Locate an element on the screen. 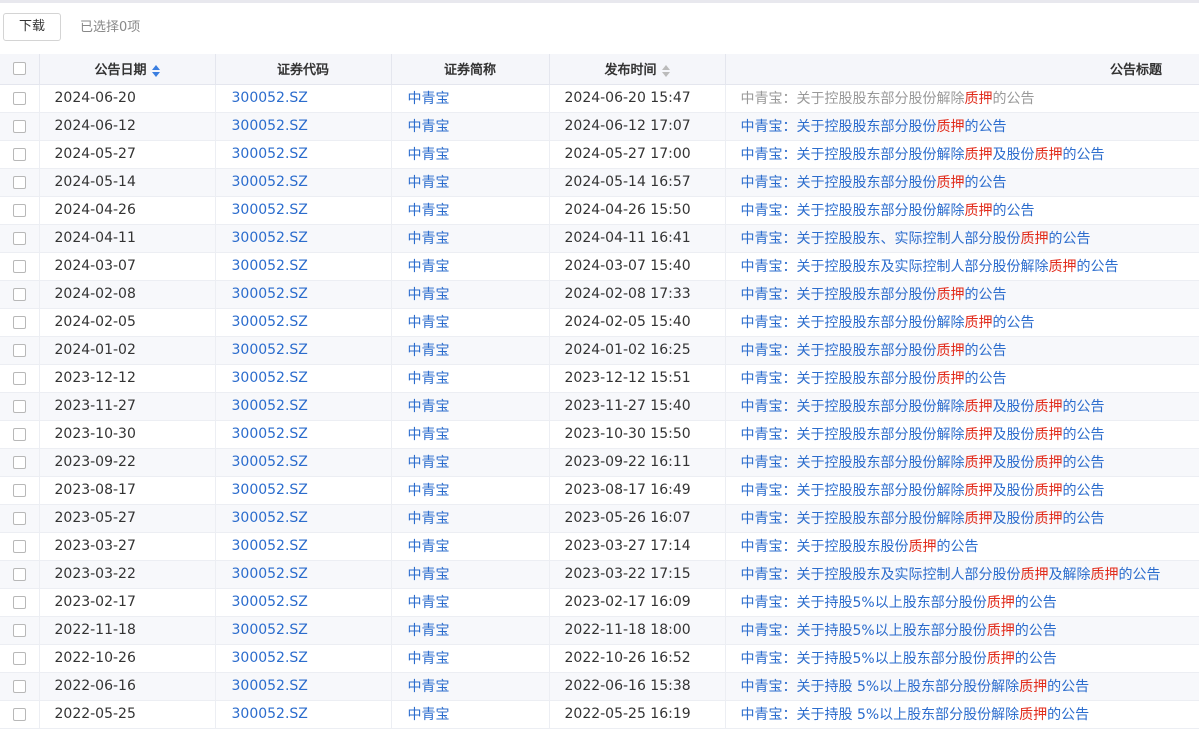 The height and width of the screenshot is (733, 1199). announcement-title-link: 中青宝：关于控股股东、实际控制人部分股份质押的公告 is located at coordinates (962, 238).